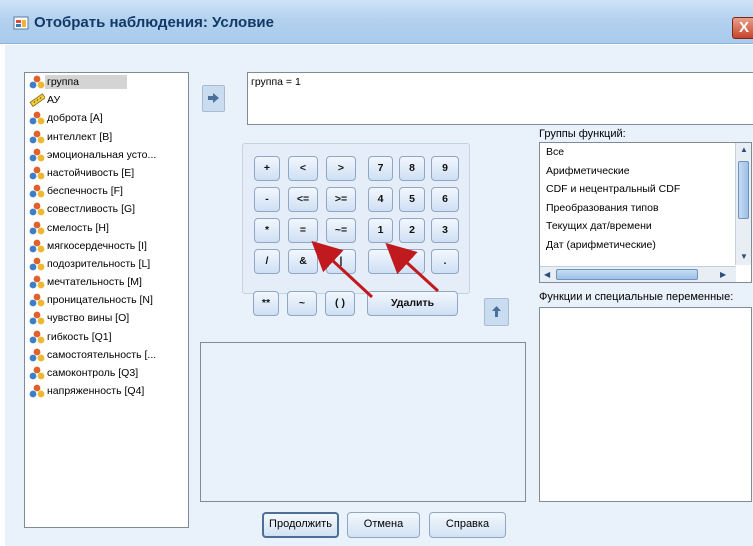 This screenshot has width=753, height=546. I want to click on key-7: 7, so click(380, 168).